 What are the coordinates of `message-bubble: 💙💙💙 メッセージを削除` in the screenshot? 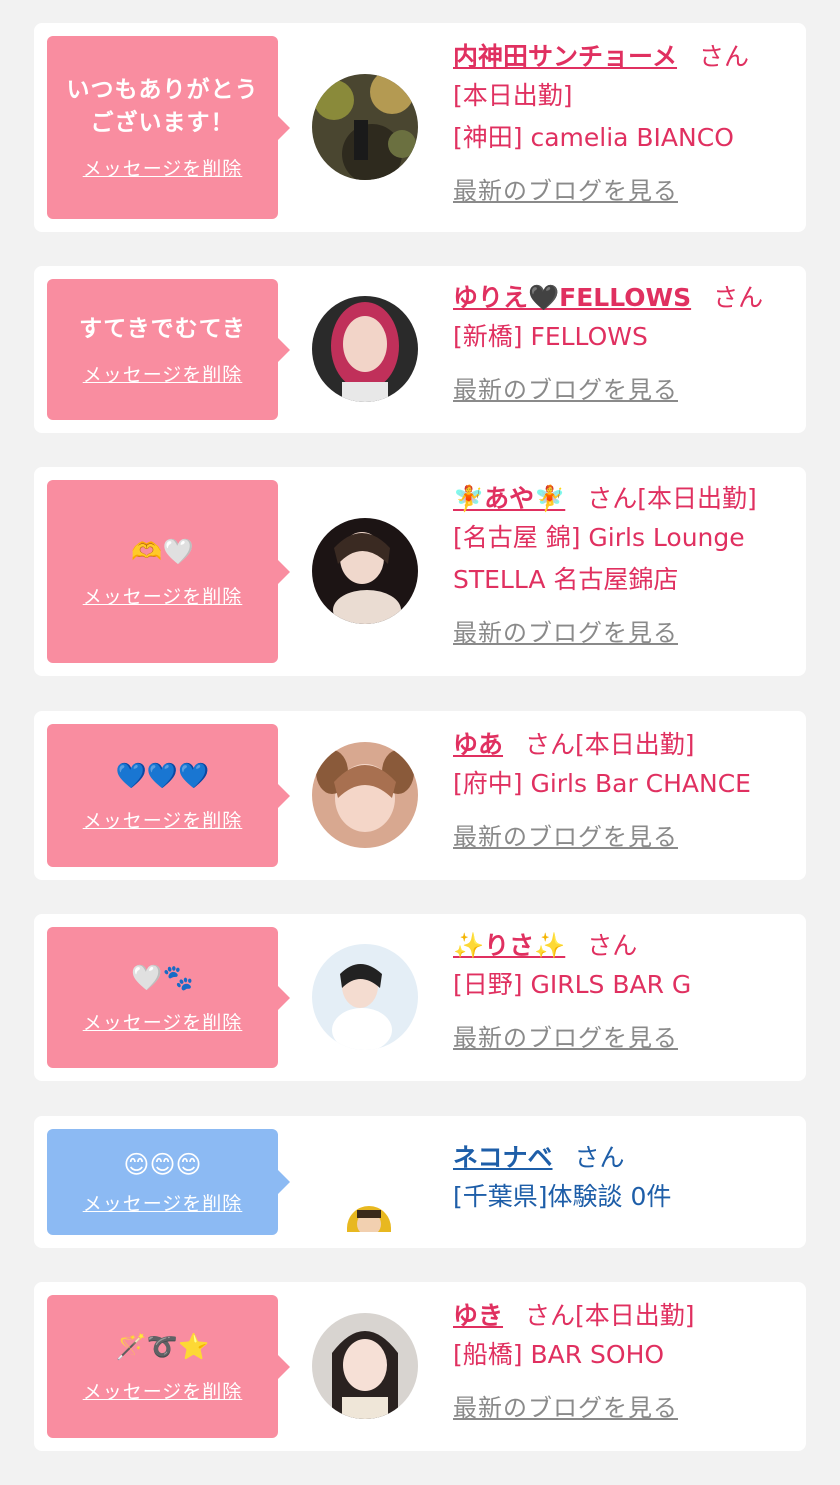 It's located at (168, 795).